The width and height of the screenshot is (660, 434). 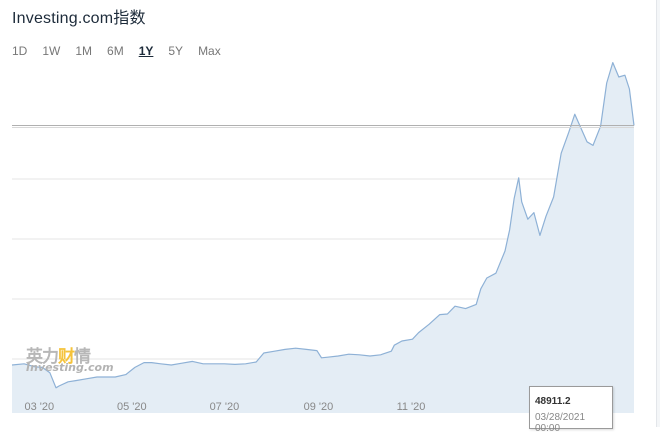 I want to click on tooltip-value: 48911.2, so click(x=553, y=401).